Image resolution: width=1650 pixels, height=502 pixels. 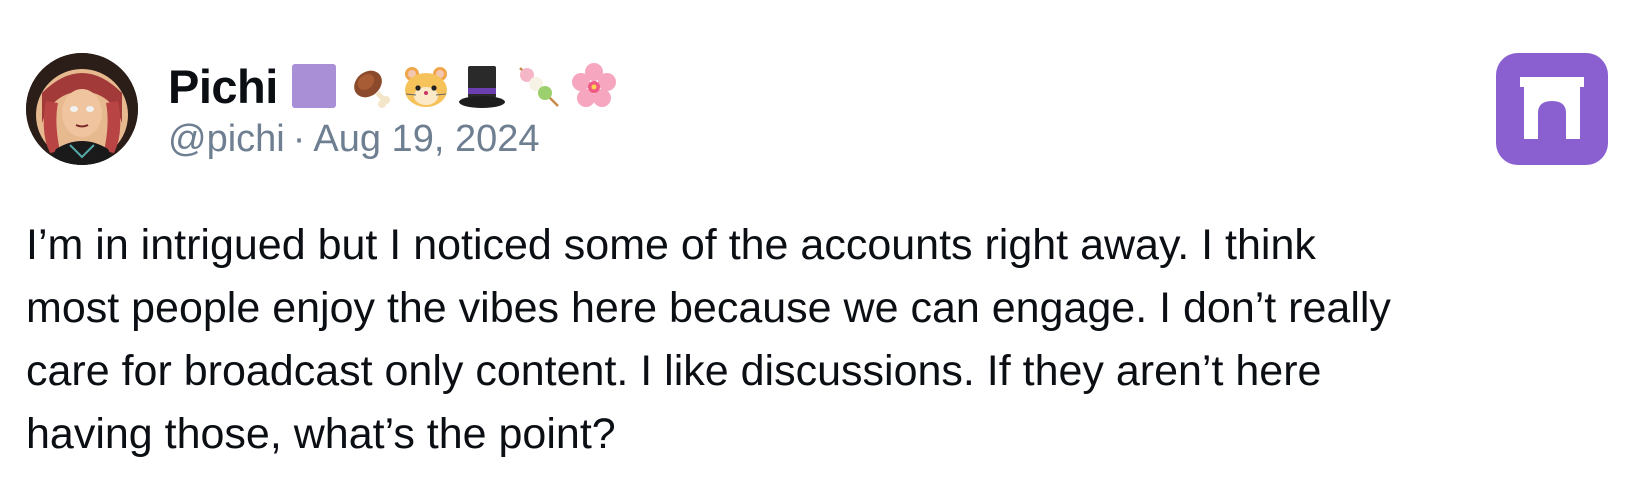 What do you see at coordinates (454, 86) in the screenshot?
I see `name-emojis` at bounding box center [454, 86].